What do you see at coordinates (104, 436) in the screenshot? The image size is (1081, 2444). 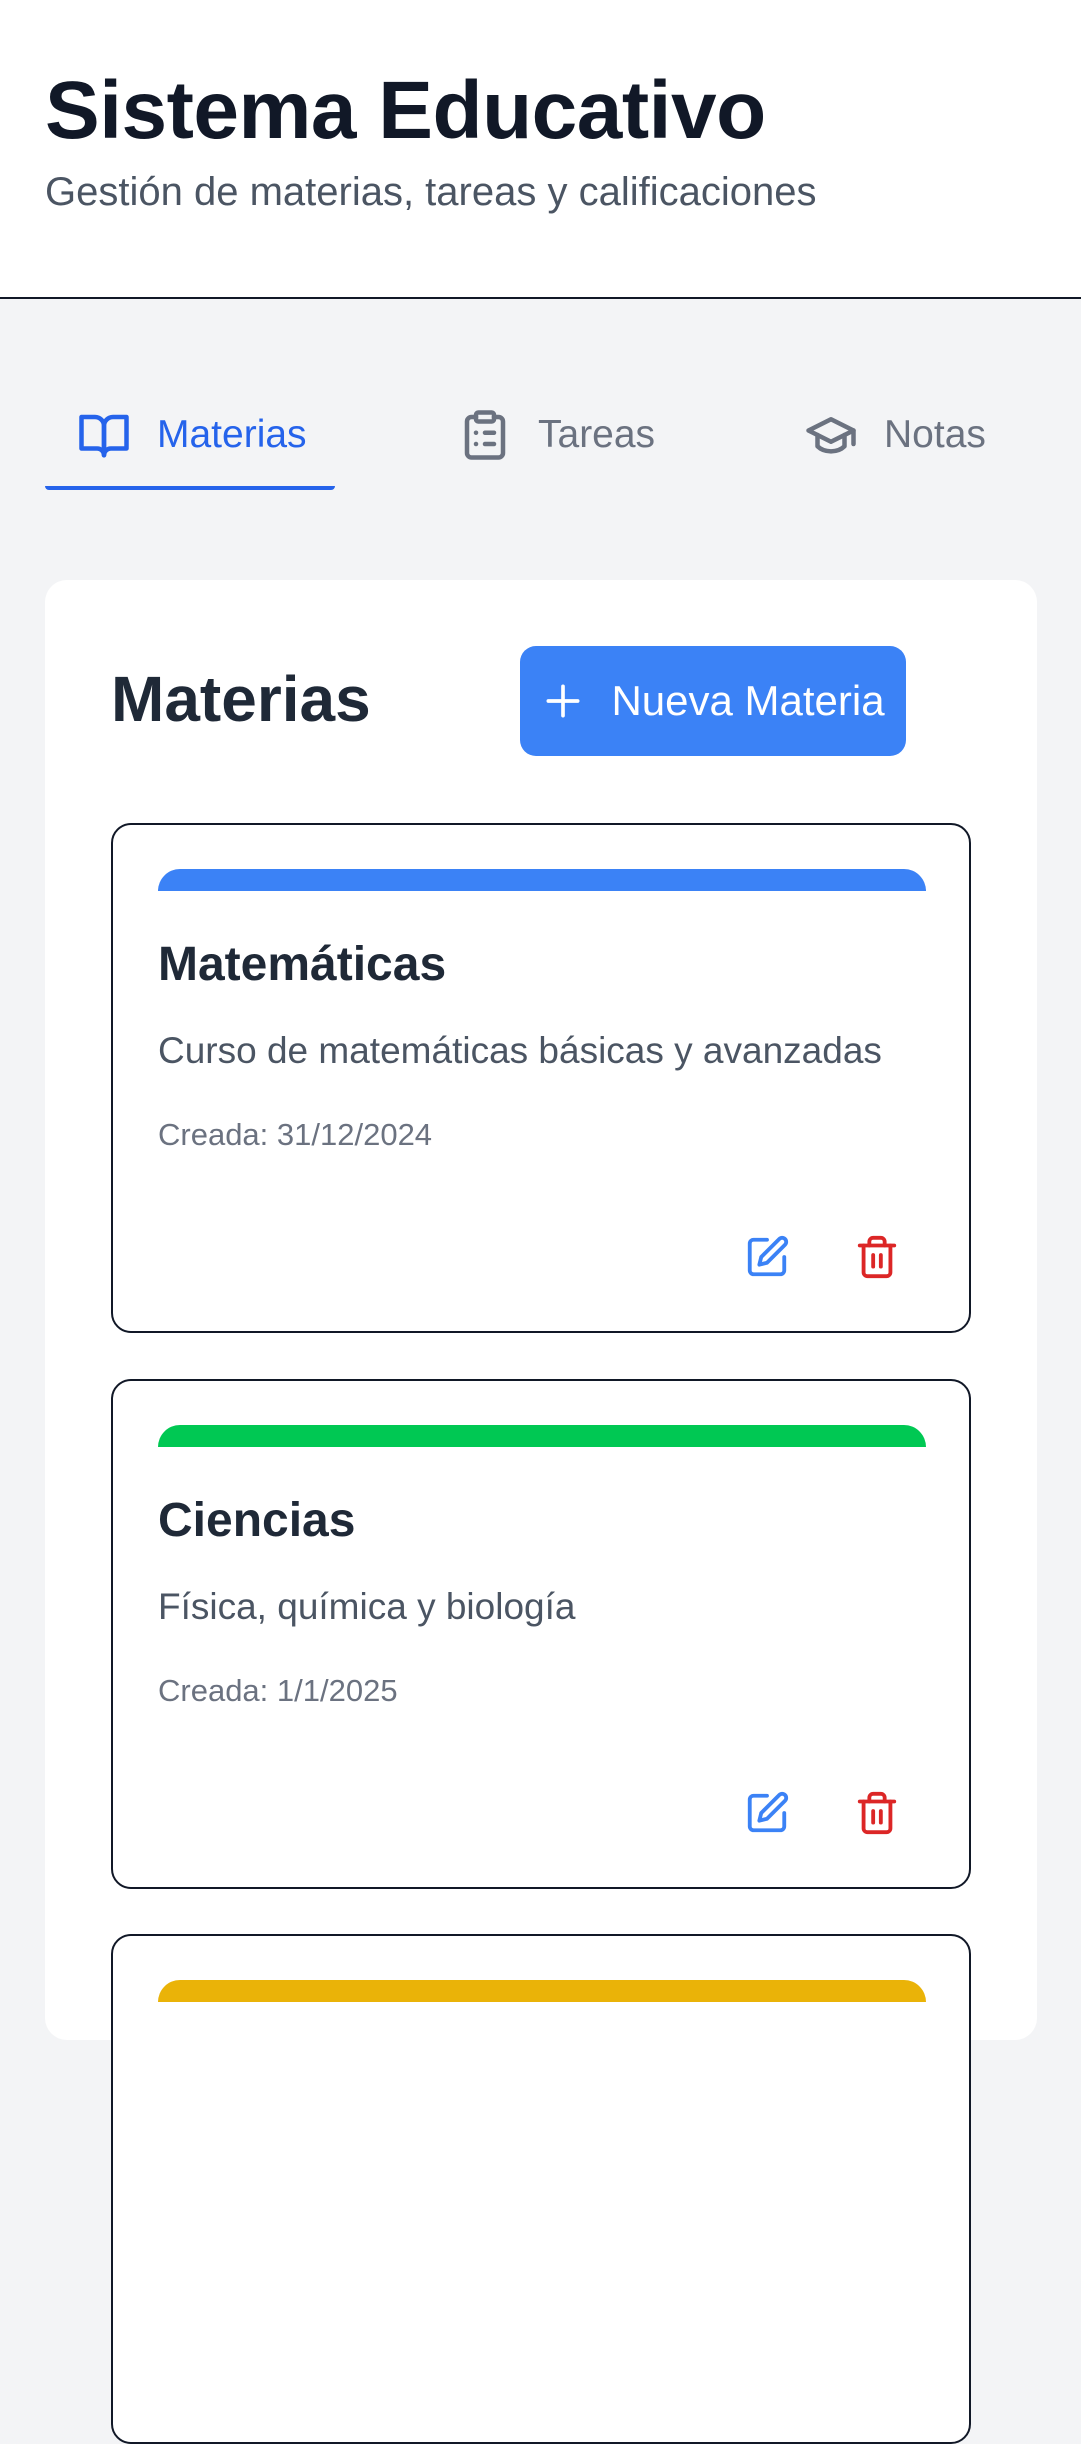 I see `book-open-icon` at bounding box center [104, 436].